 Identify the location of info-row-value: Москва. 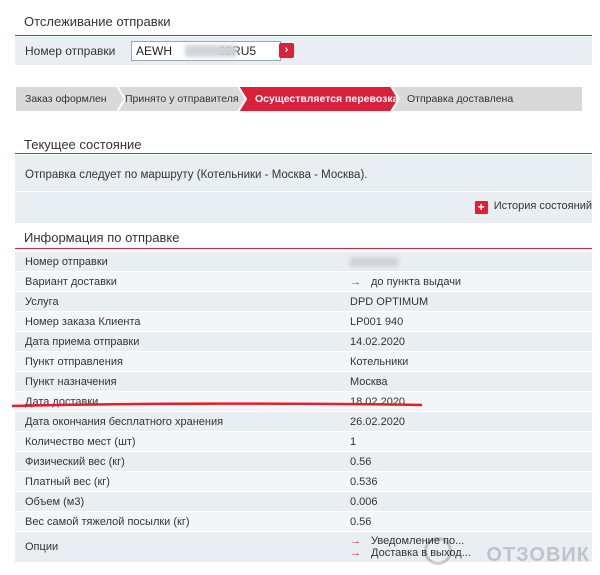
(467, 381).